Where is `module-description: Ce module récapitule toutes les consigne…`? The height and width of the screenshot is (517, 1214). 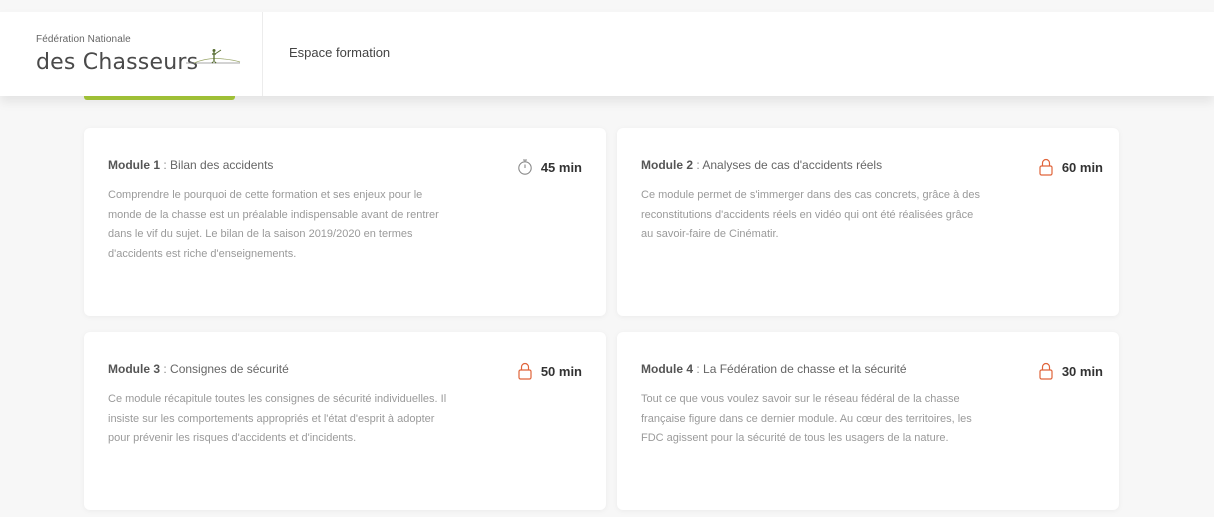
module-description: Ce module récapitule toutes les consigne… is located at coordinates (277, 418).